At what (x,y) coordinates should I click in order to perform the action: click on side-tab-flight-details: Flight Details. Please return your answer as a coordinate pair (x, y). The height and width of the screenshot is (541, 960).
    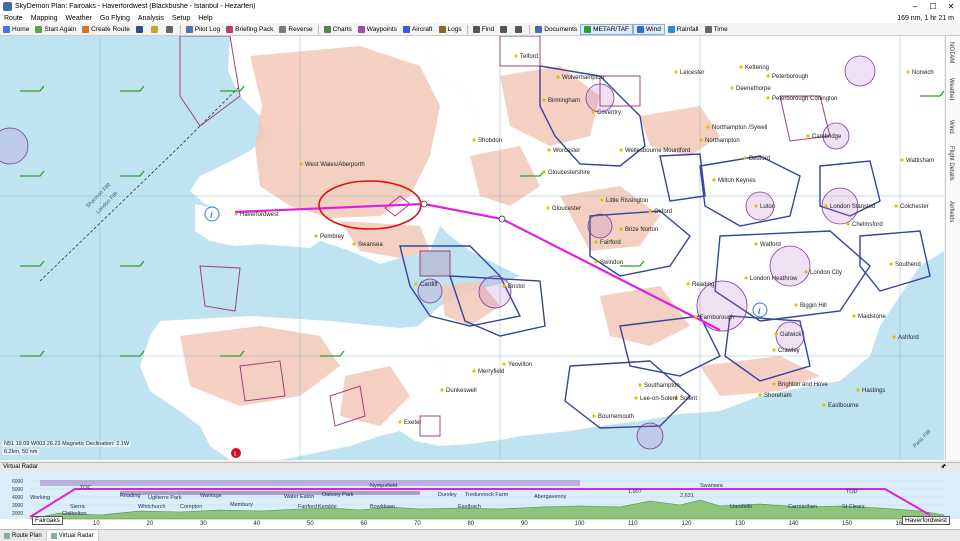
    Looking at the image, I should click on (951, 163).